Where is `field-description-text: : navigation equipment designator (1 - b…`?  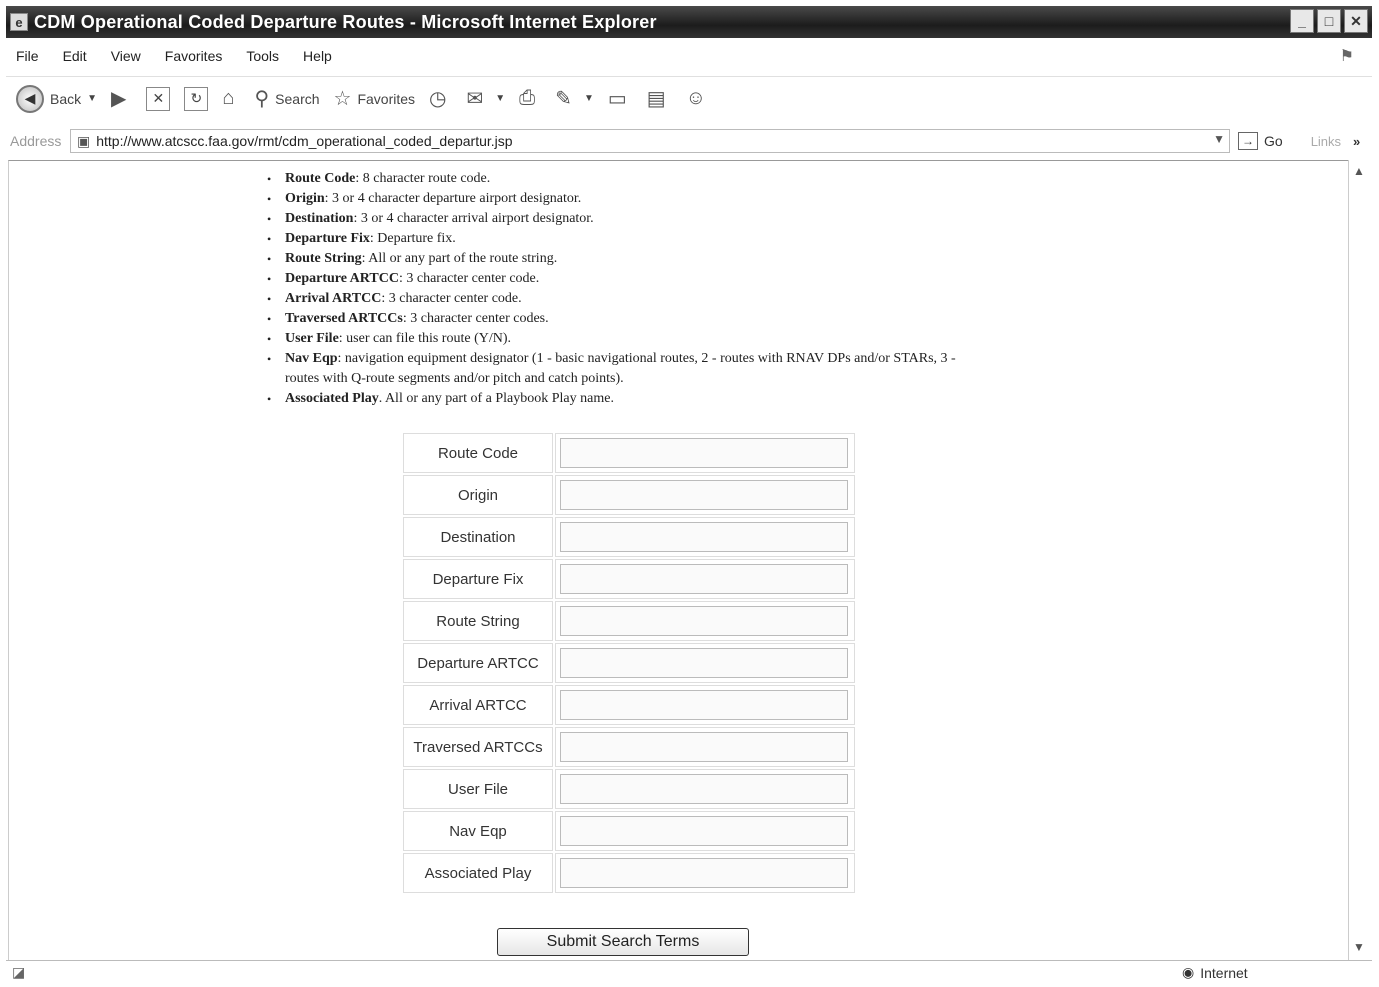 field-description-text: : navigation equipment designator (1 - b… is located at coordinates (620, 368).